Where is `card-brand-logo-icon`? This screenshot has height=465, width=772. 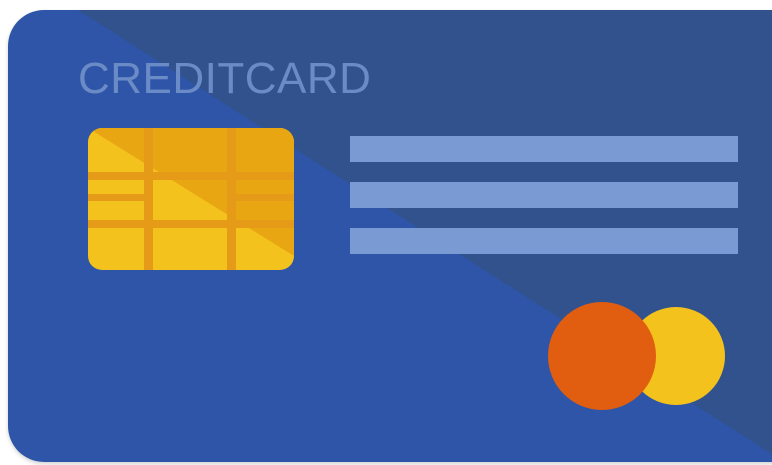 card-brand-logo-icon is located at coordinates (636, 356).